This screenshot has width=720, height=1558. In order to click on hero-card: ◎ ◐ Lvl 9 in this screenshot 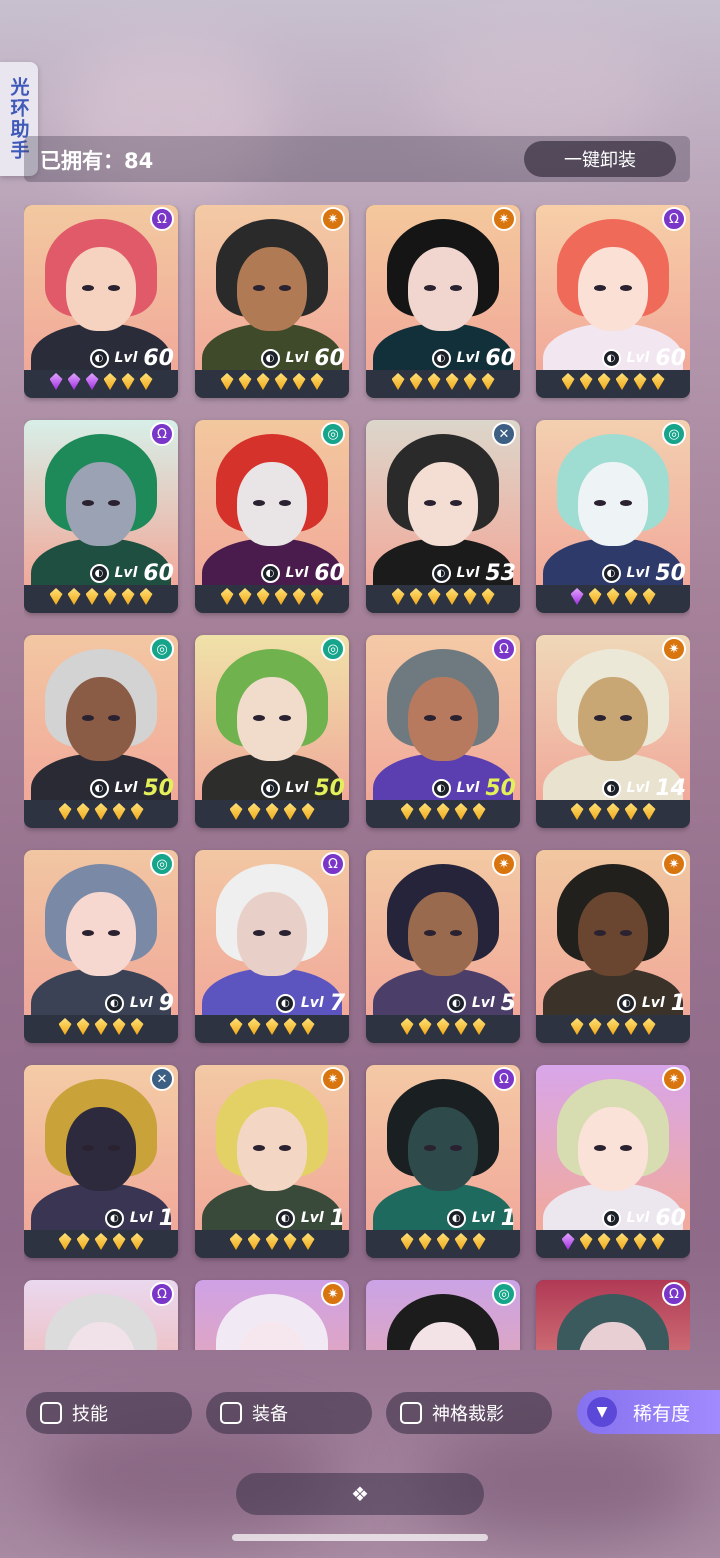, I will do `click(101, 946)`.